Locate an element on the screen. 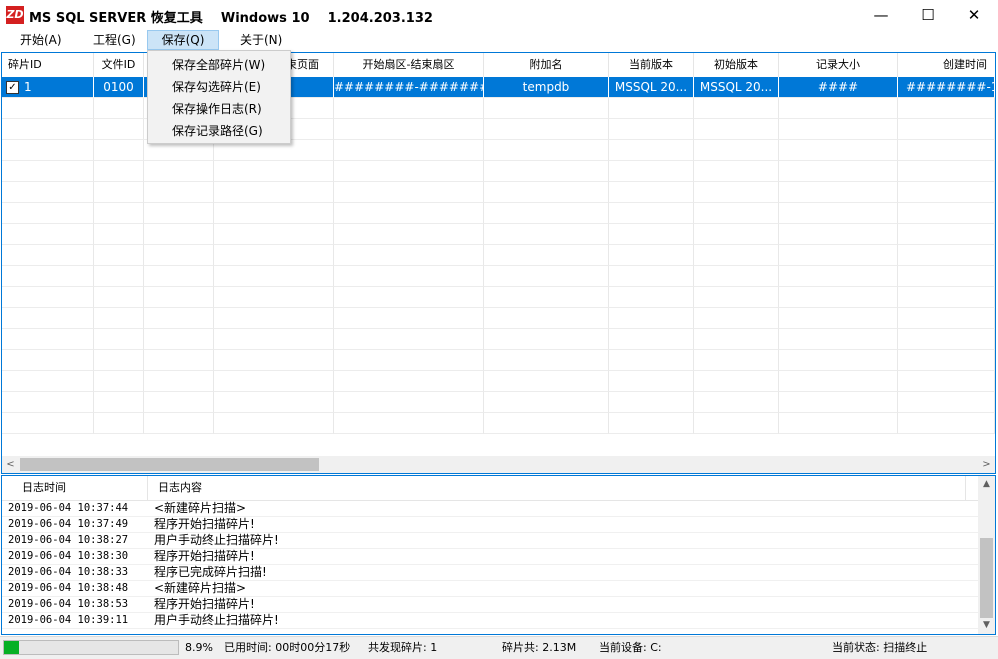 This screenshot has width=998, height=659. column-header: 记录大小 is located at coordinates (838, 65).